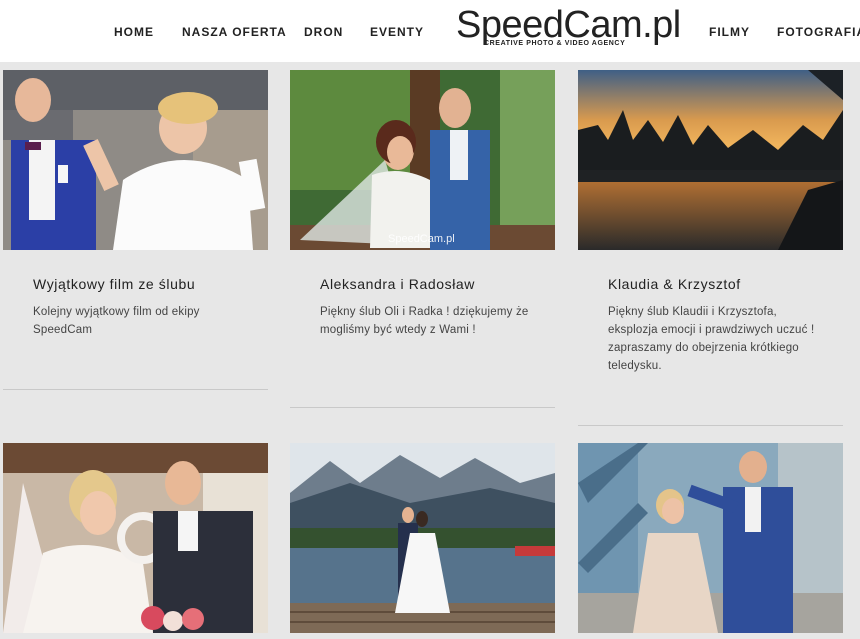  I want to click on card-3-photo, so click(710, 160).